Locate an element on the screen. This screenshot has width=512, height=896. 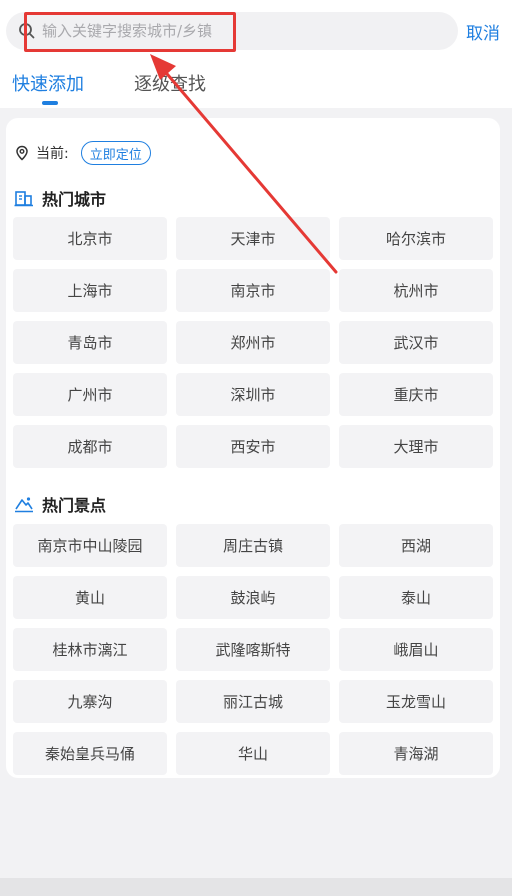
hot-spots-title: 热门景点 is located at coordinates (74, 505).